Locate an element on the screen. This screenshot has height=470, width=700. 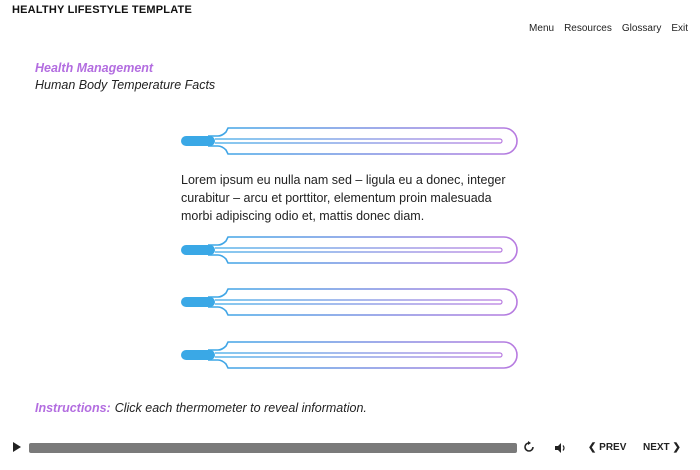
course-title: HEALTHY LIFESTYLE TEMPLATE is located at coordinates (102, 10).